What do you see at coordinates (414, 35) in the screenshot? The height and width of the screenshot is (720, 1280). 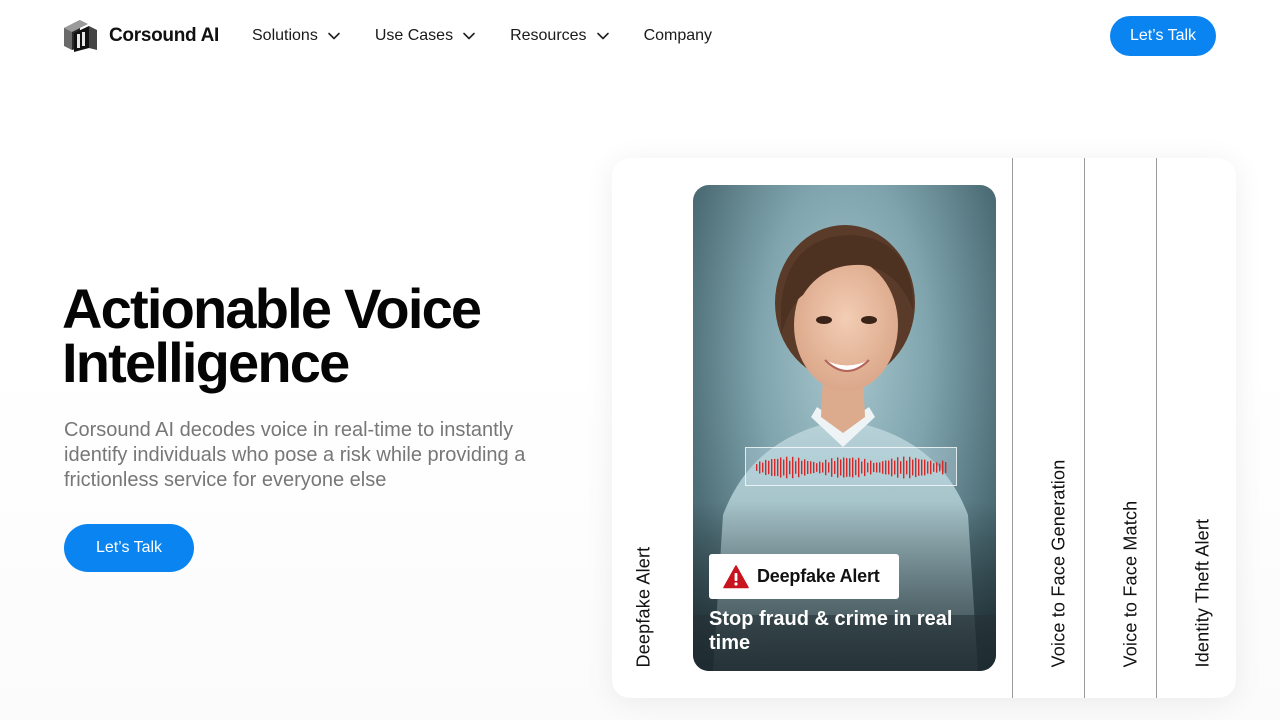 I see `nav-label: Use Cases` at bounding box center [414, 35].